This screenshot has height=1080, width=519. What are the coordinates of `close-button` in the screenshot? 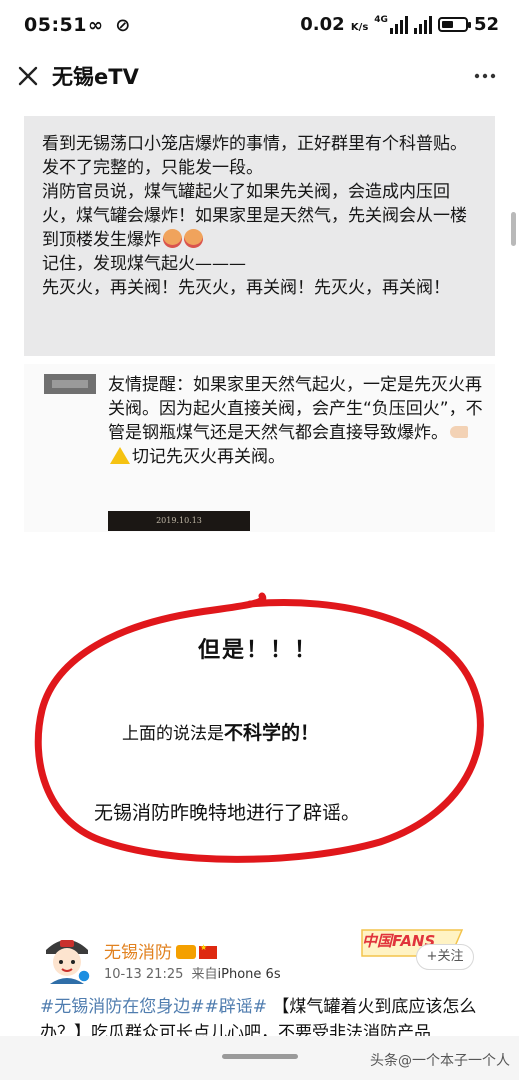 It's located at (28, 76).